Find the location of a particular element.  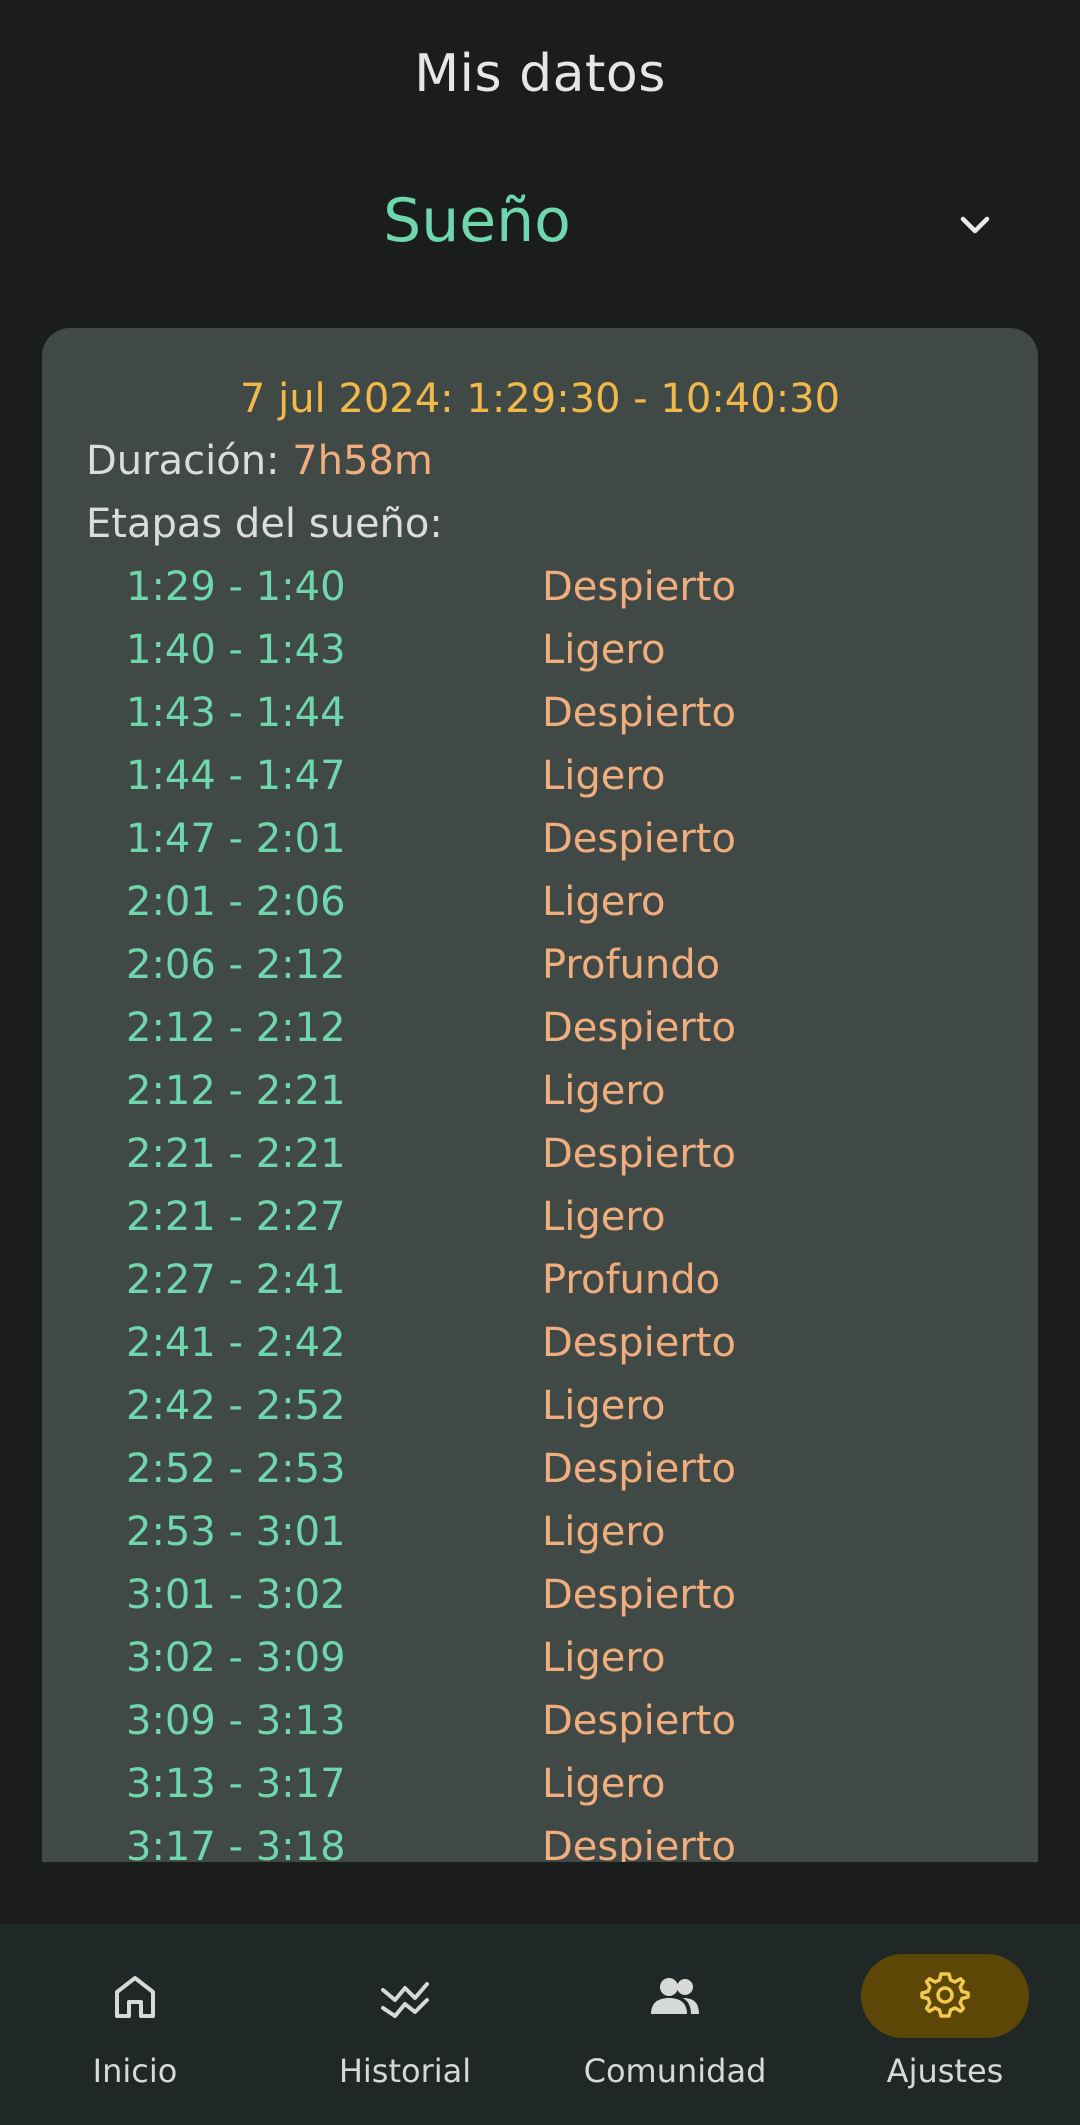

nav-item-historial: Historial is located at coordinates (405, 2024).